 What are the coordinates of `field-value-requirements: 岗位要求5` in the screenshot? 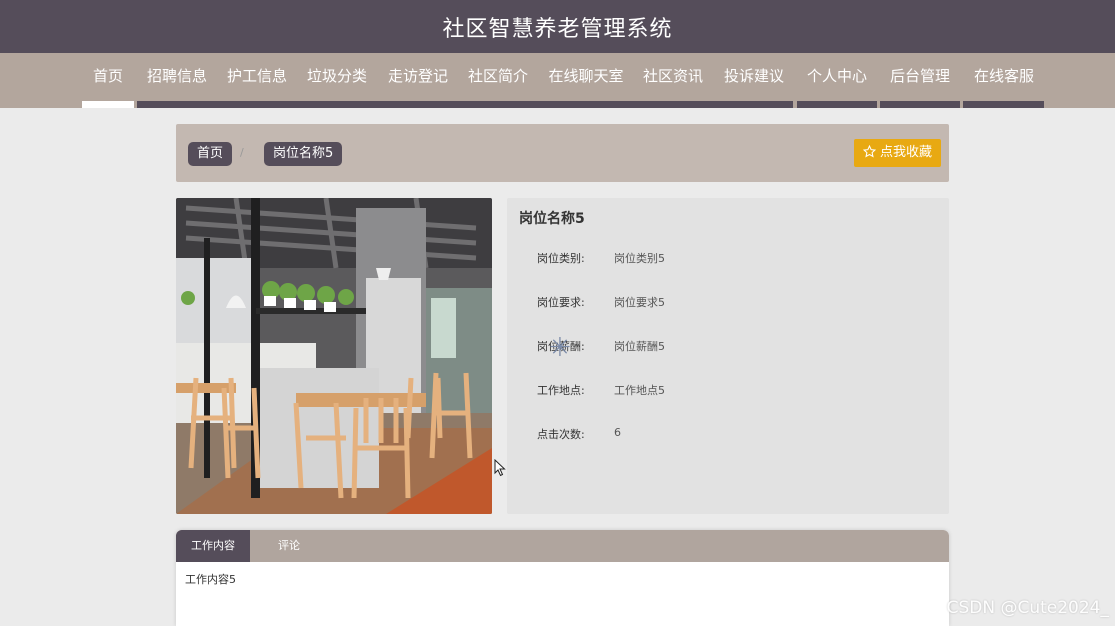 It's located at (639, 302).